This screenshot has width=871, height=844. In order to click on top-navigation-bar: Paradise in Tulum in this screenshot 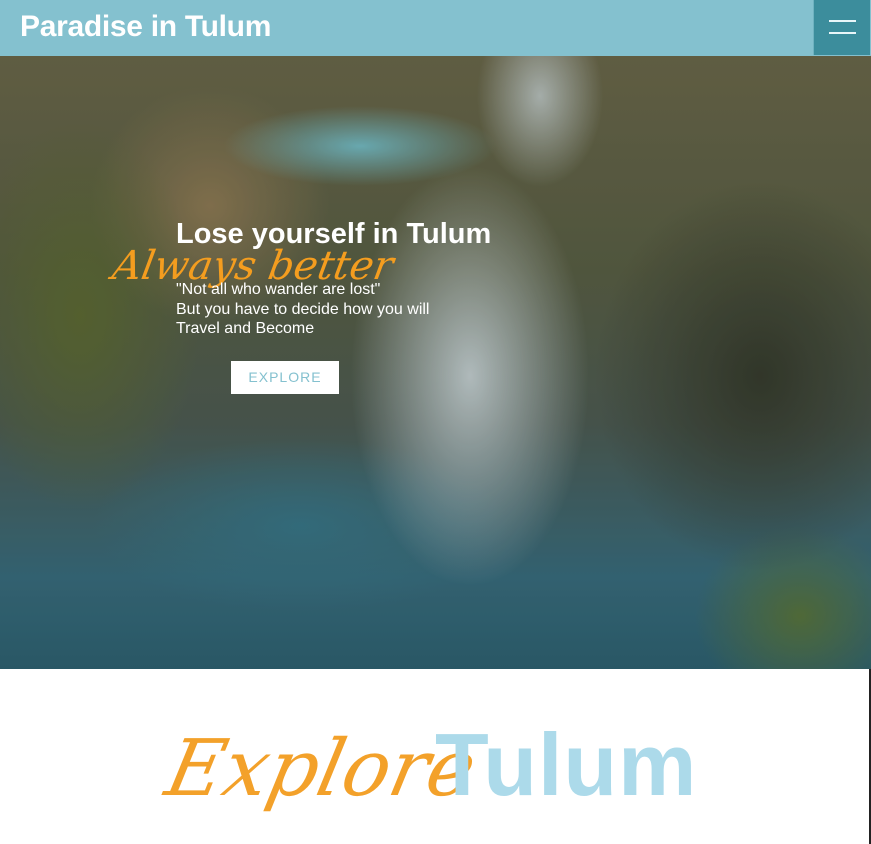, I will do `click(435, 28)`.